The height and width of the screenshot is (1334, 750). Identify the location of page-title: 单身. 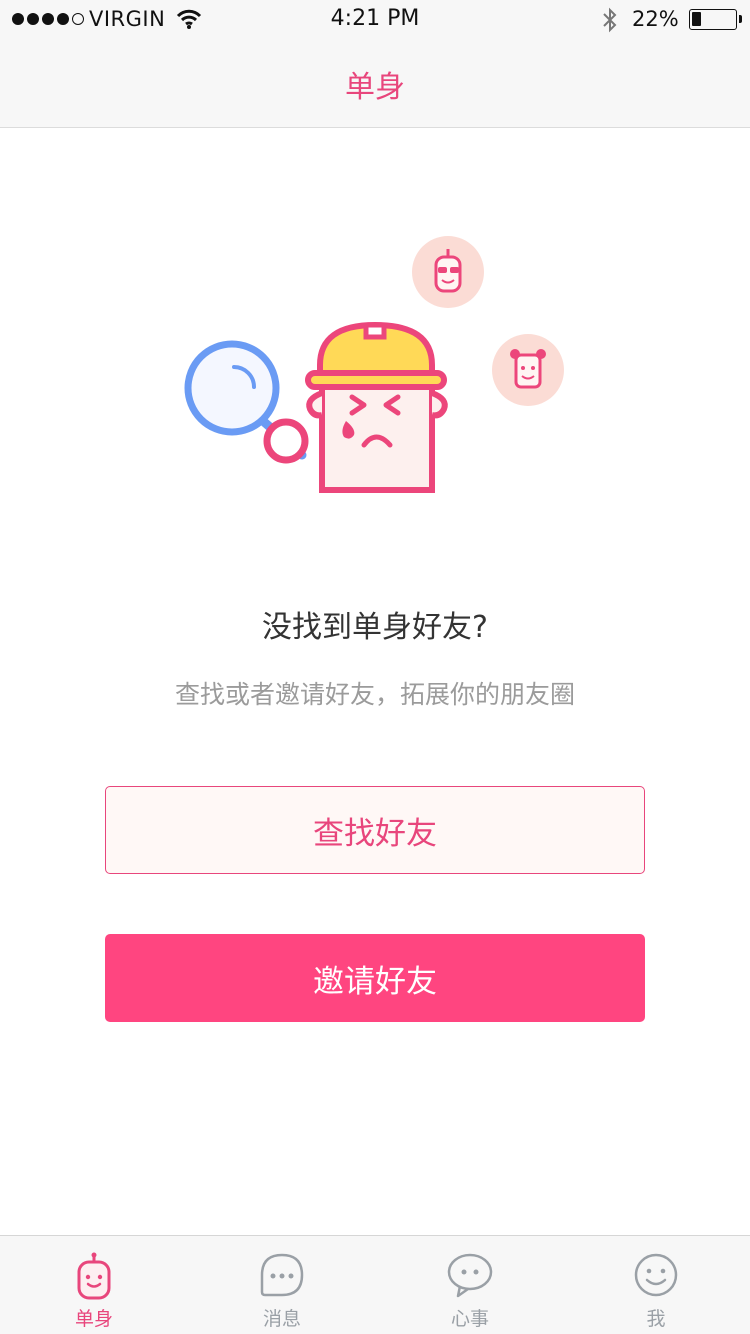
(375, 87).